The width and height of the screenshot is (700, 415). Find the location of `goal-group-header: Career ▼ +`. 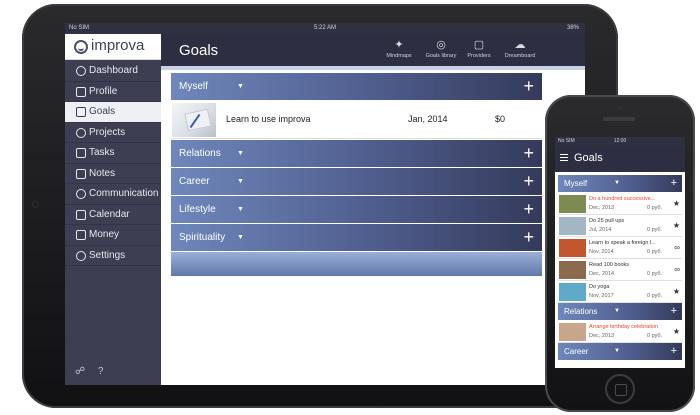

goal-group-header: Career ▼ + is located at coordinates (356, 181).